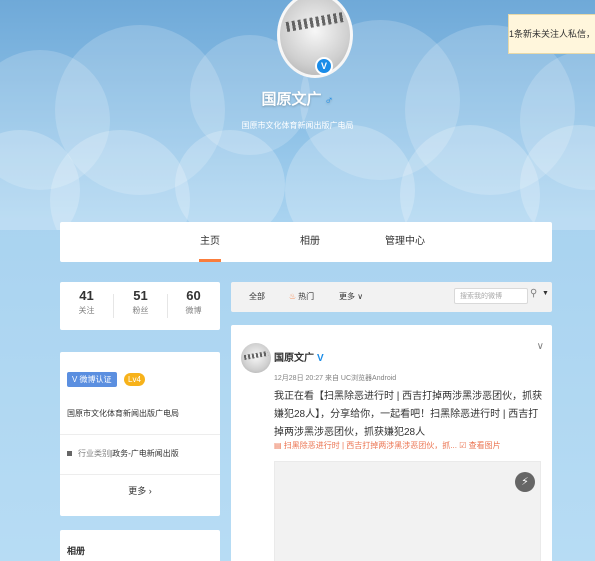 This screenshot has height=561, width=595. What do you see at coordinates (140, 295) in the screenshot?
I see `stat-followers-count: 51` at bounding box center [140, 295].